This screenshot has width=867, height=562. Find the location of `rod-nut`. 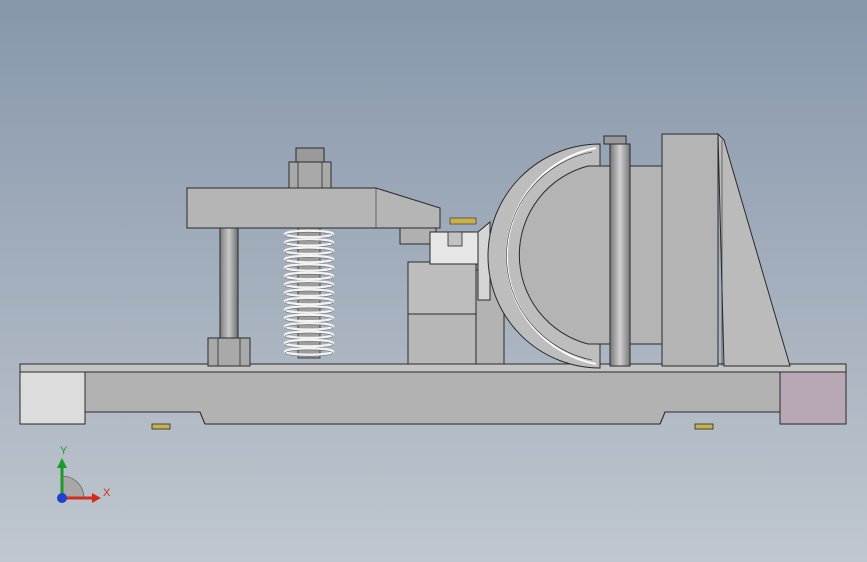

rod-nut is located at coordinates (229, 352).